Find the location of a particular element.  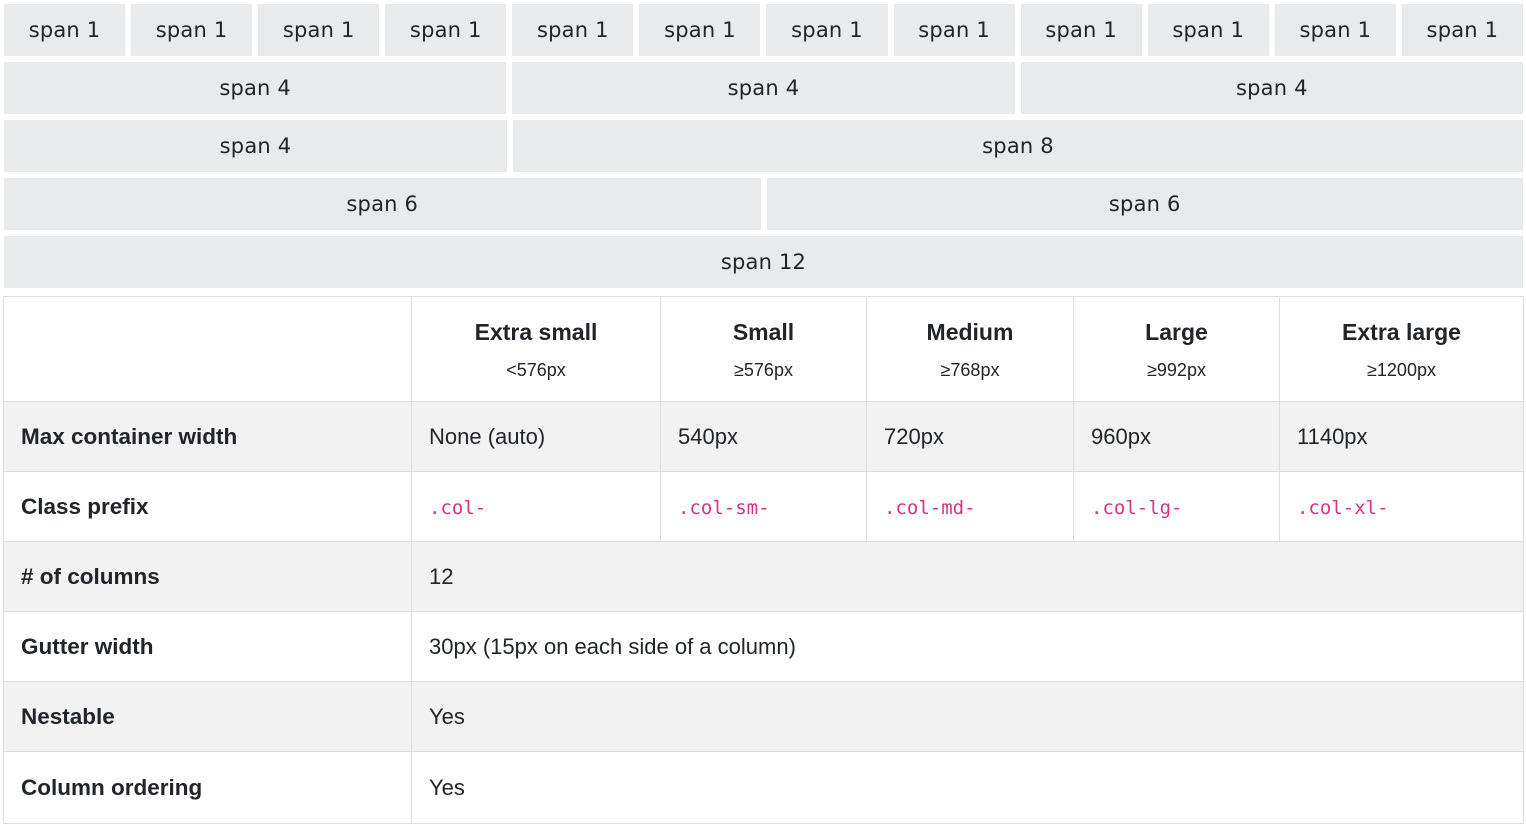

breakpoint-size: ≥576px is located at coordinates (763, 370).